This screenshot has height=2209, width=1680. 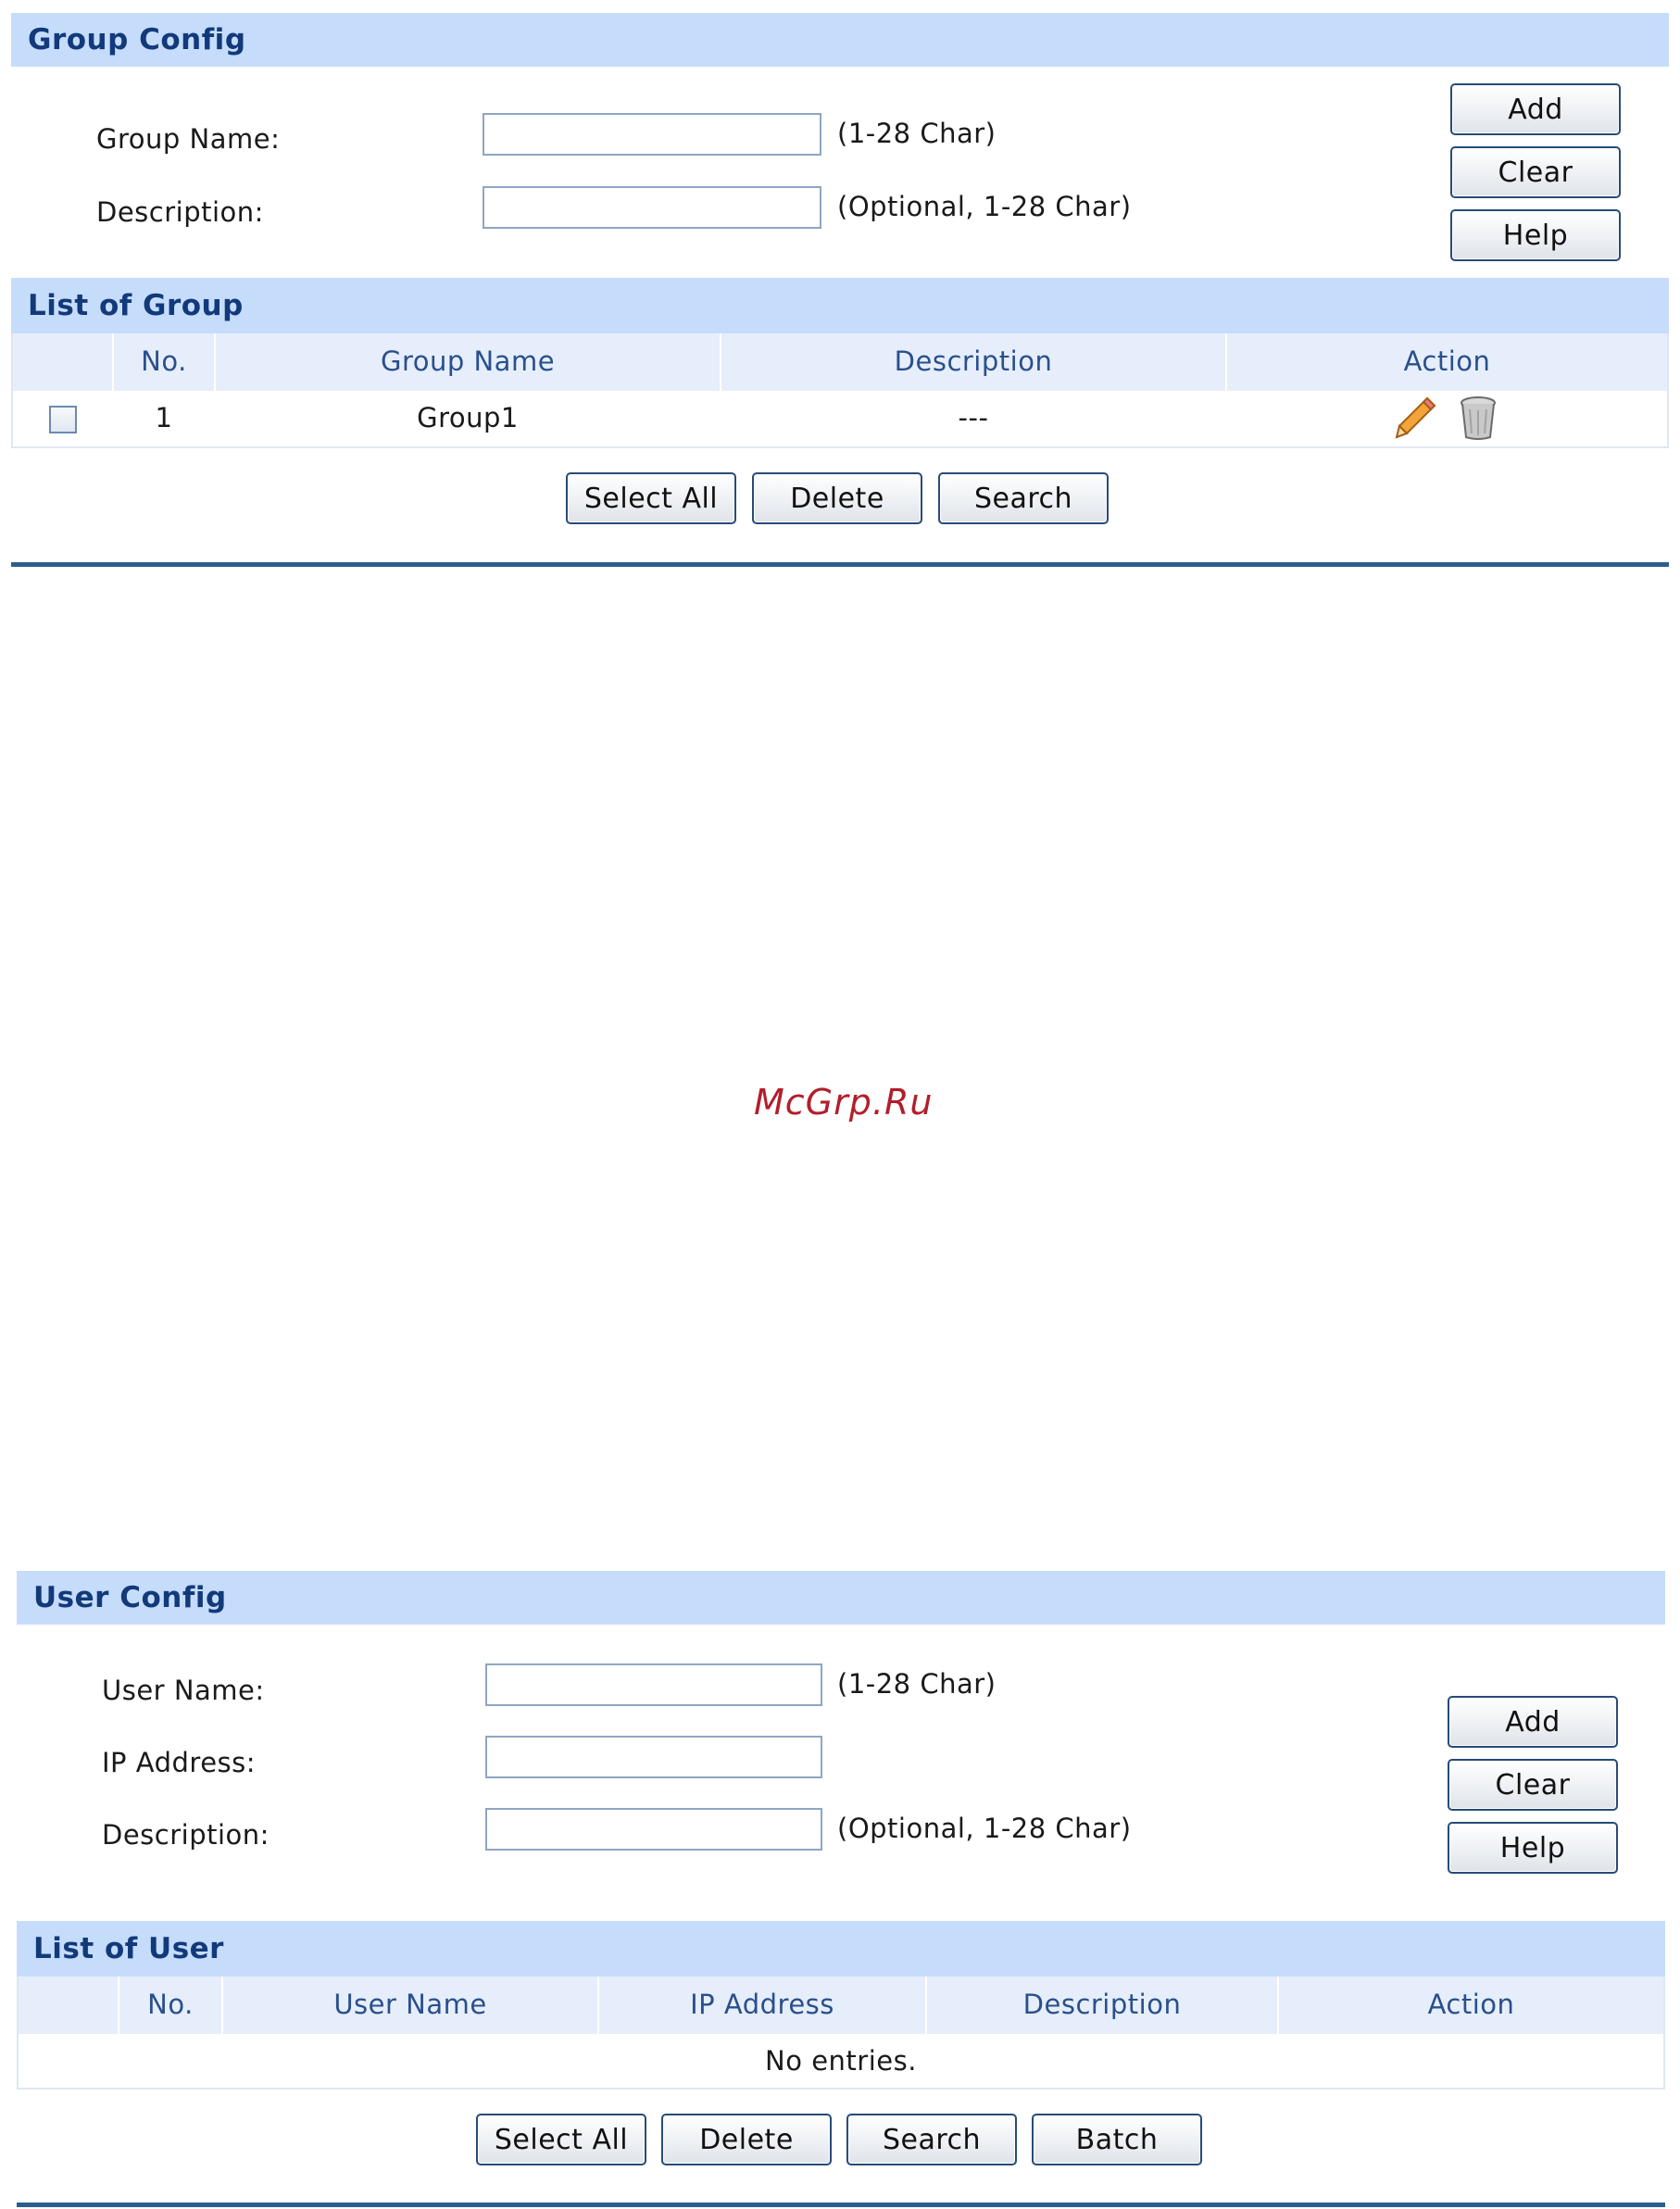 I want to click on pencil-edit-icon, so click(x=1415, y=418).